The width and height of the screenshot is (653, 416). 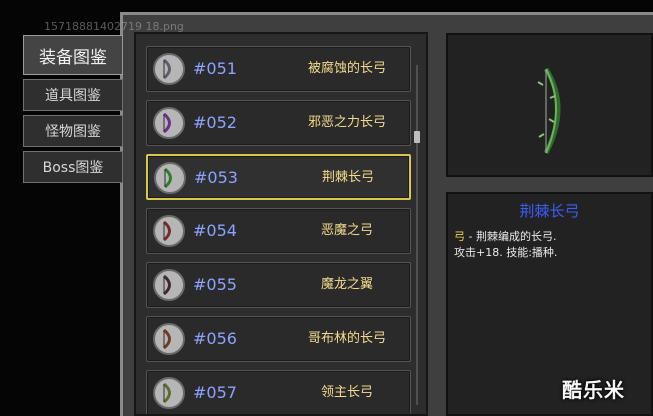 I want to click on item-id: #055, so click(x=215, y=284).